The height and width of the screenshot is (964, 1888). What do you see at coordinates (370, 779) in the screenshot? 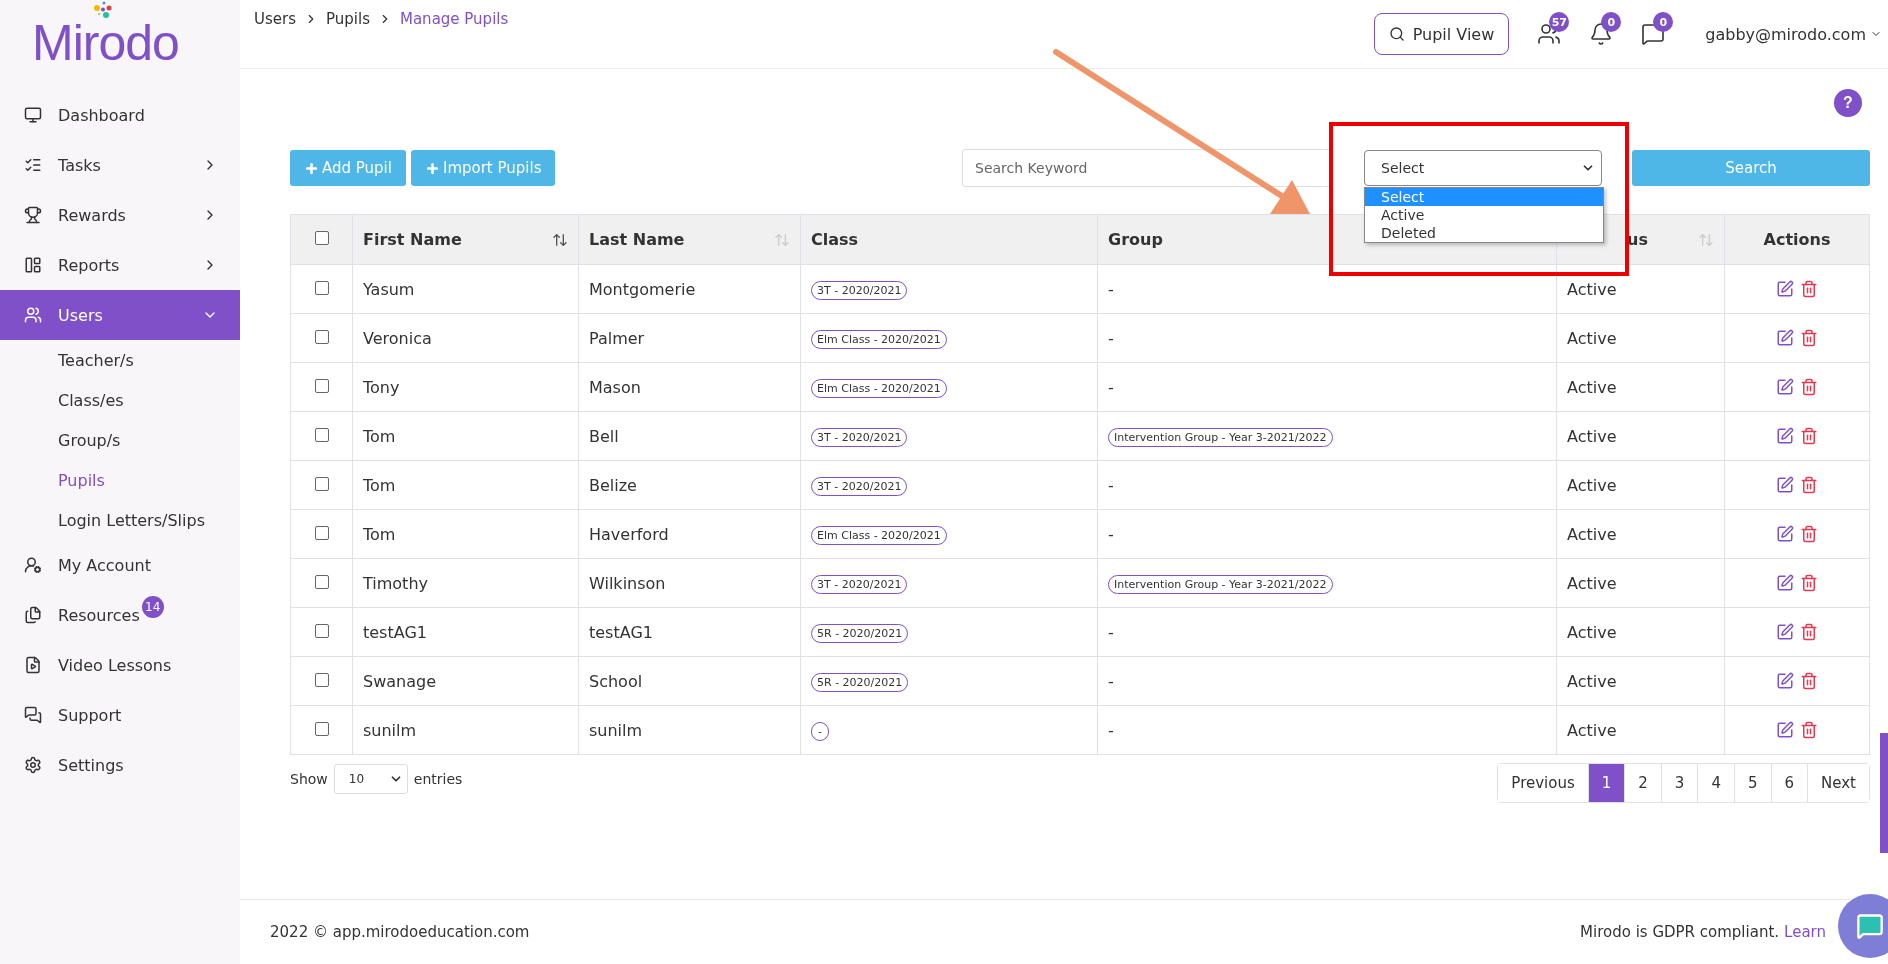
I see `entries-select: 10` at bounding box center [370, 779].